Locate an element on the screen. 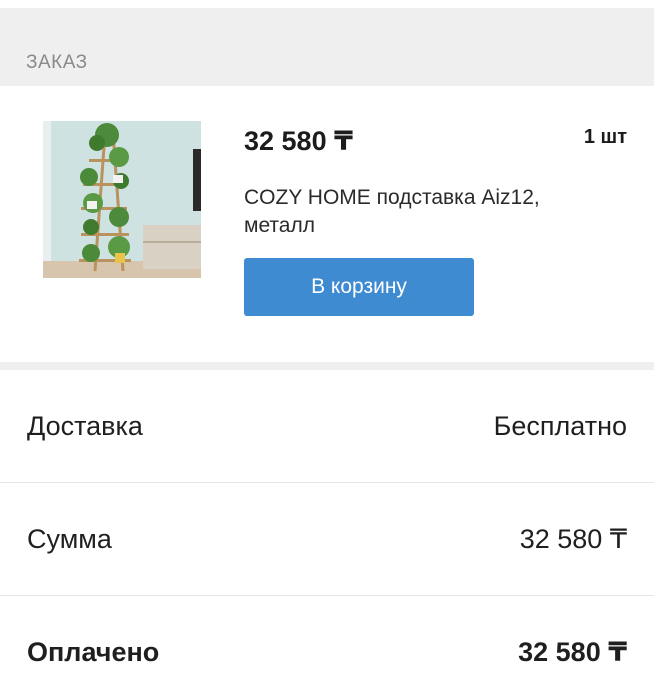 The image size is (654, 699). delivery-label: Доставка is located at coordinates (85, 425).